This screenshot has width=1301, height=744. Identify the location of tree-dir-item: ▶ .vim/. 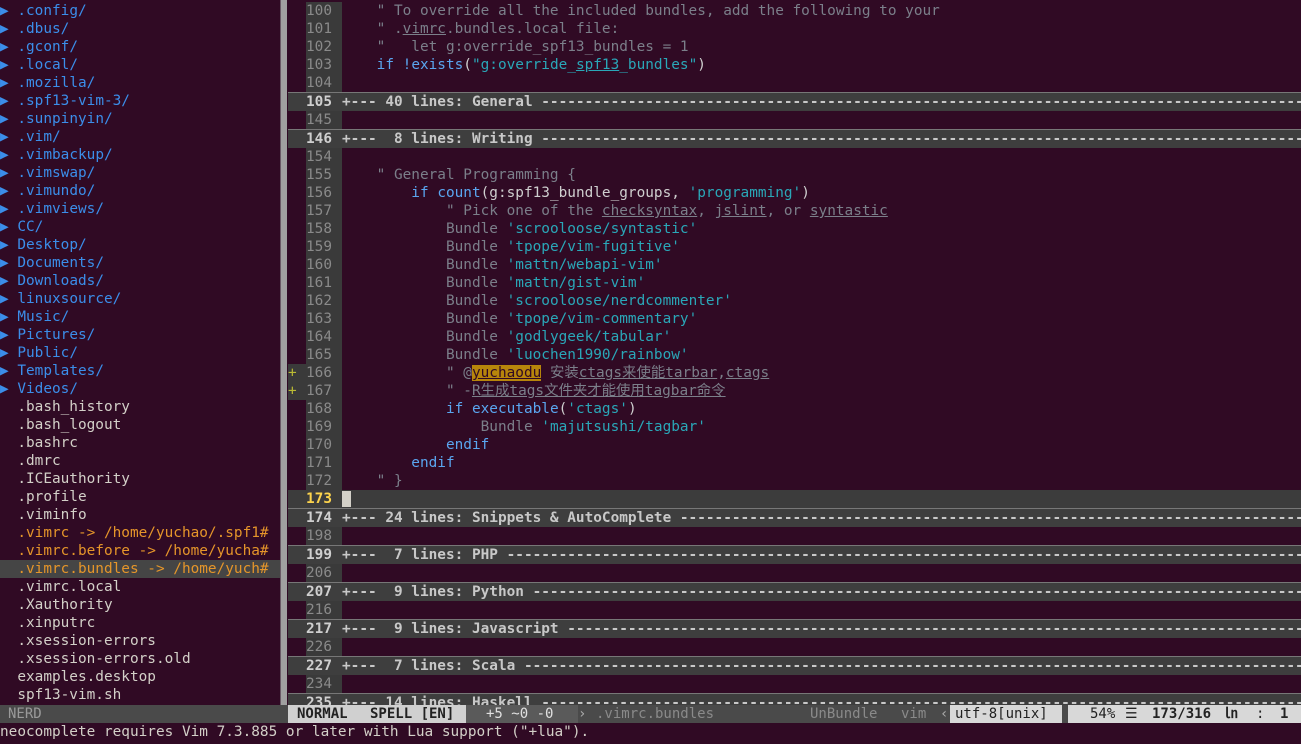
(140, 137).